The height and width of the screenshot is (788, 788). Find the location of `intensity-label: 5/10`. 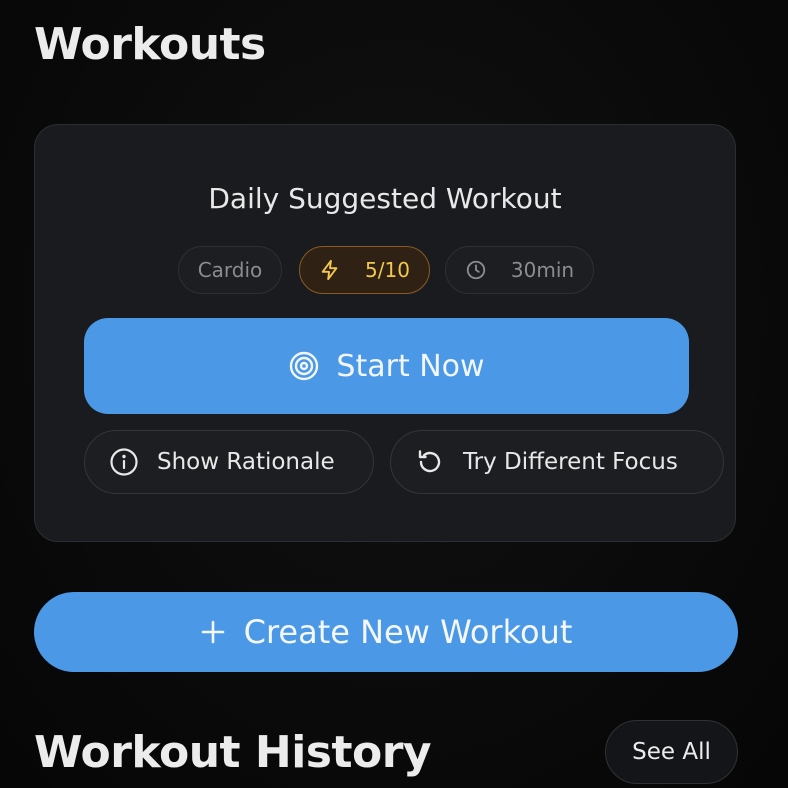

intensity-label: 5/10 is located at coordinates (387, 270).